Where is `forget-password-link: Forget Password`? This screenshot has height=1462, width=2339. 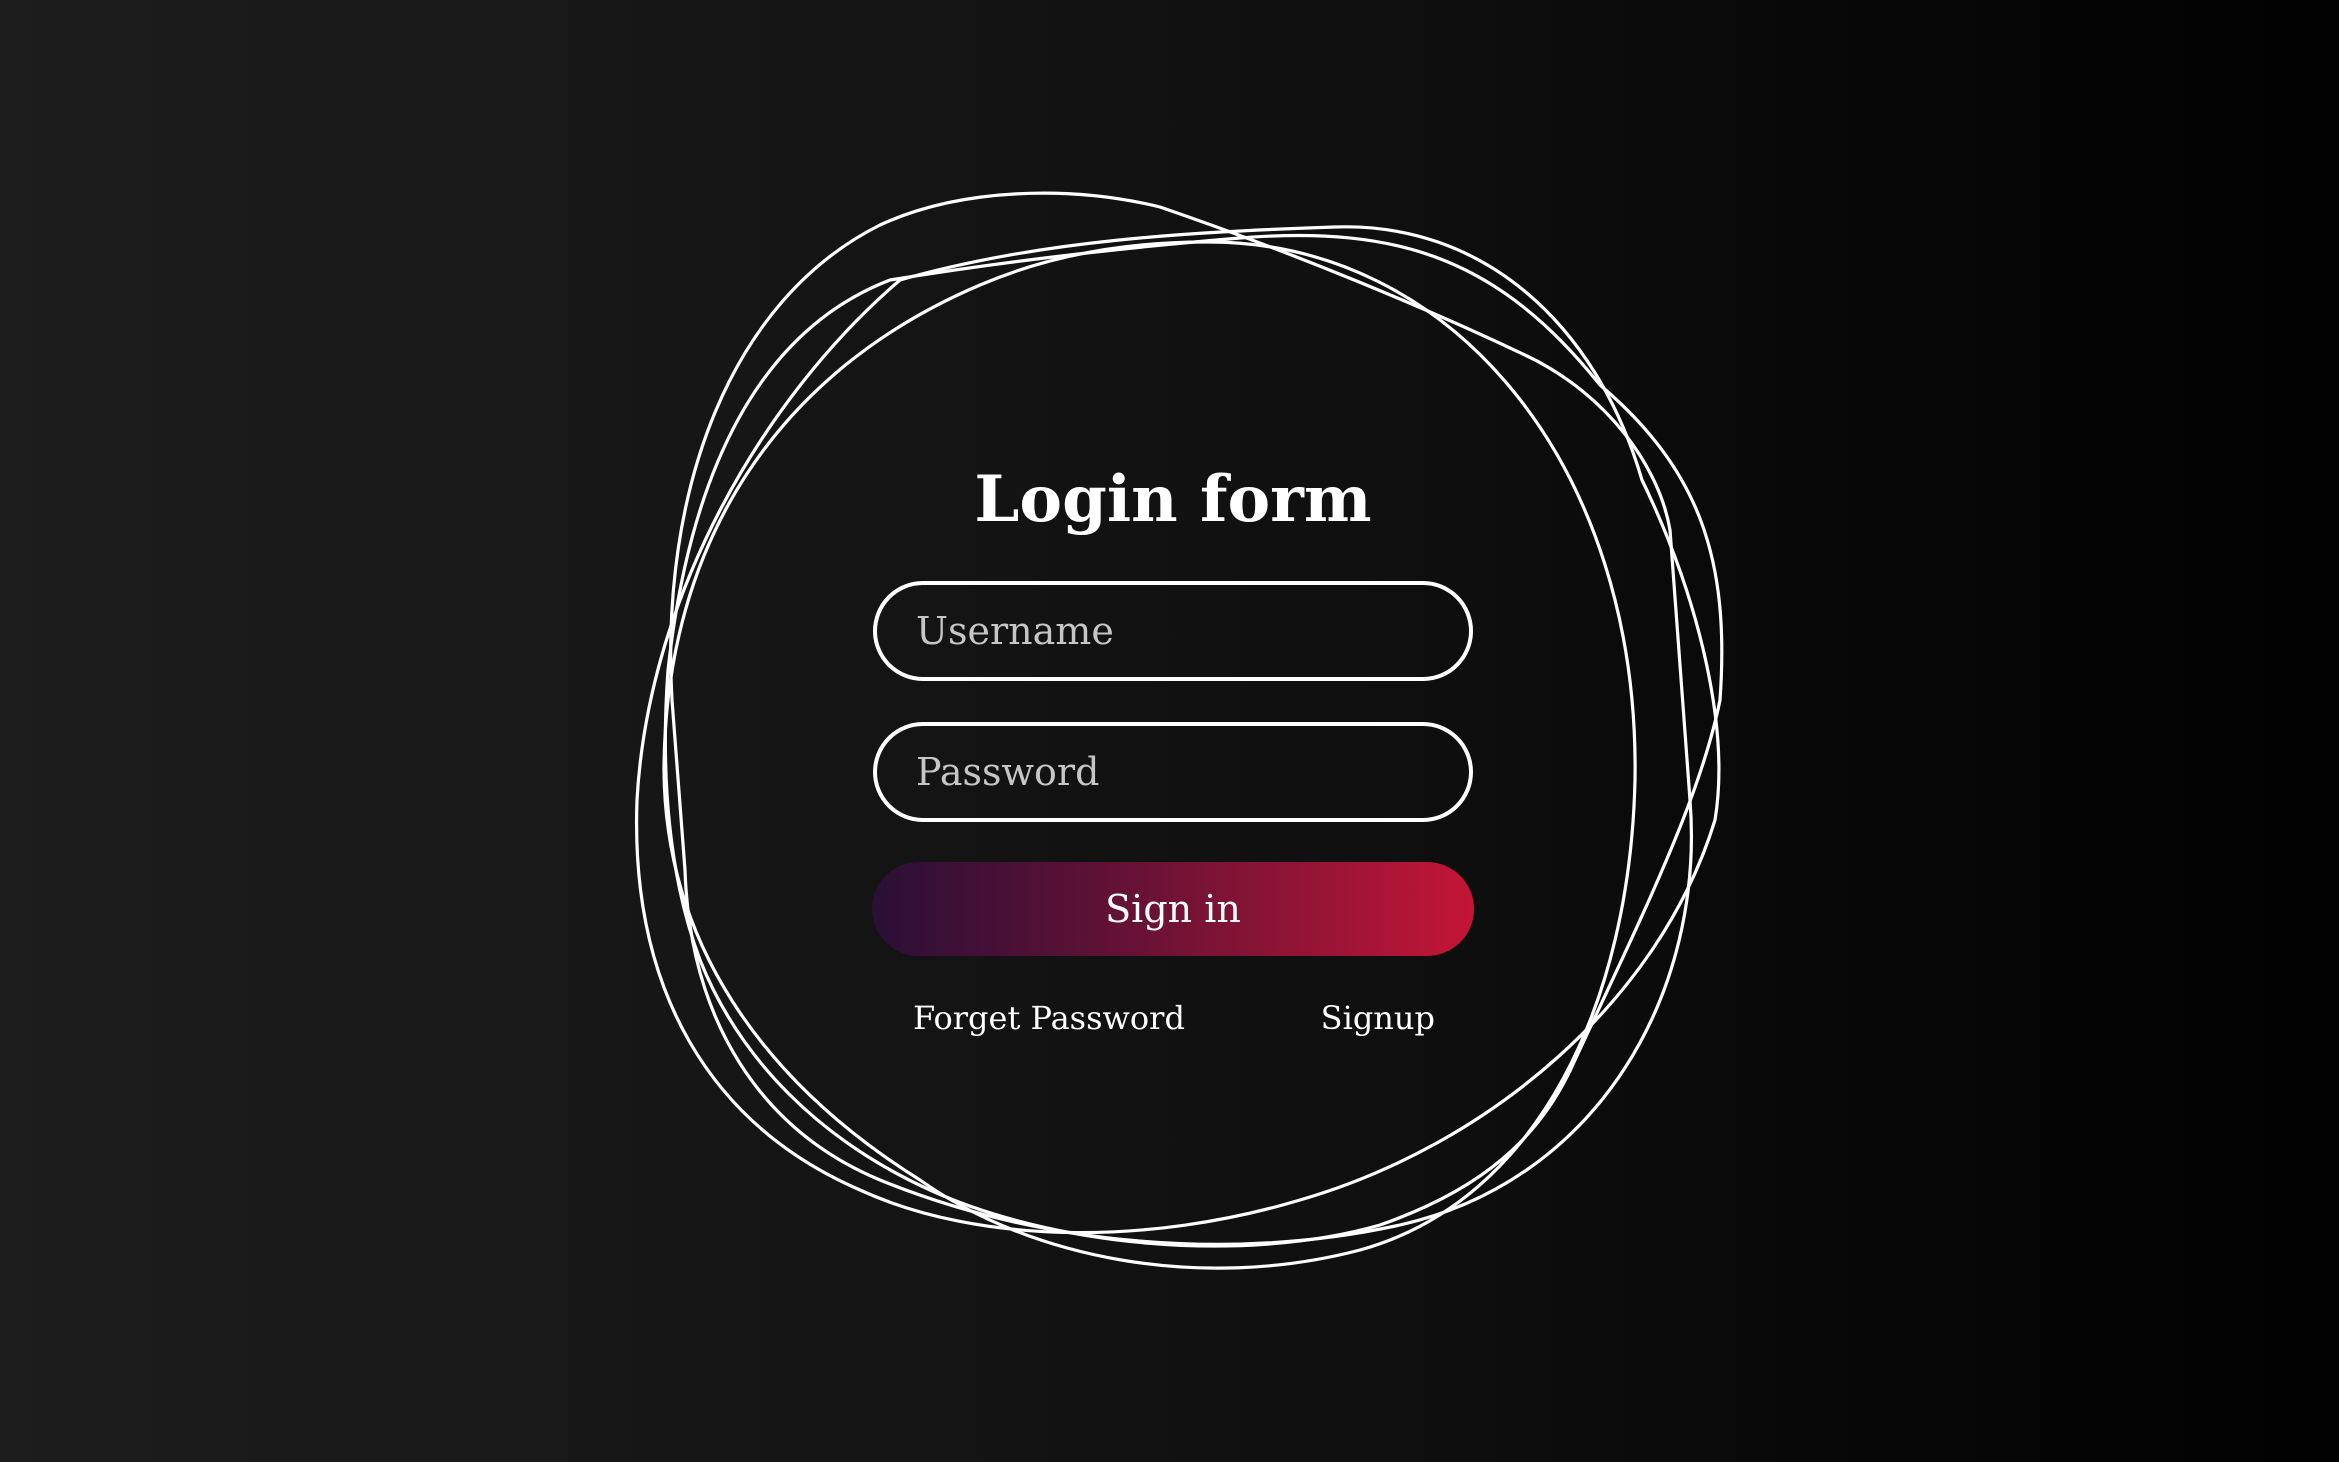 forget-password-link: Forget Password is located at coordinates (1049, 1018).